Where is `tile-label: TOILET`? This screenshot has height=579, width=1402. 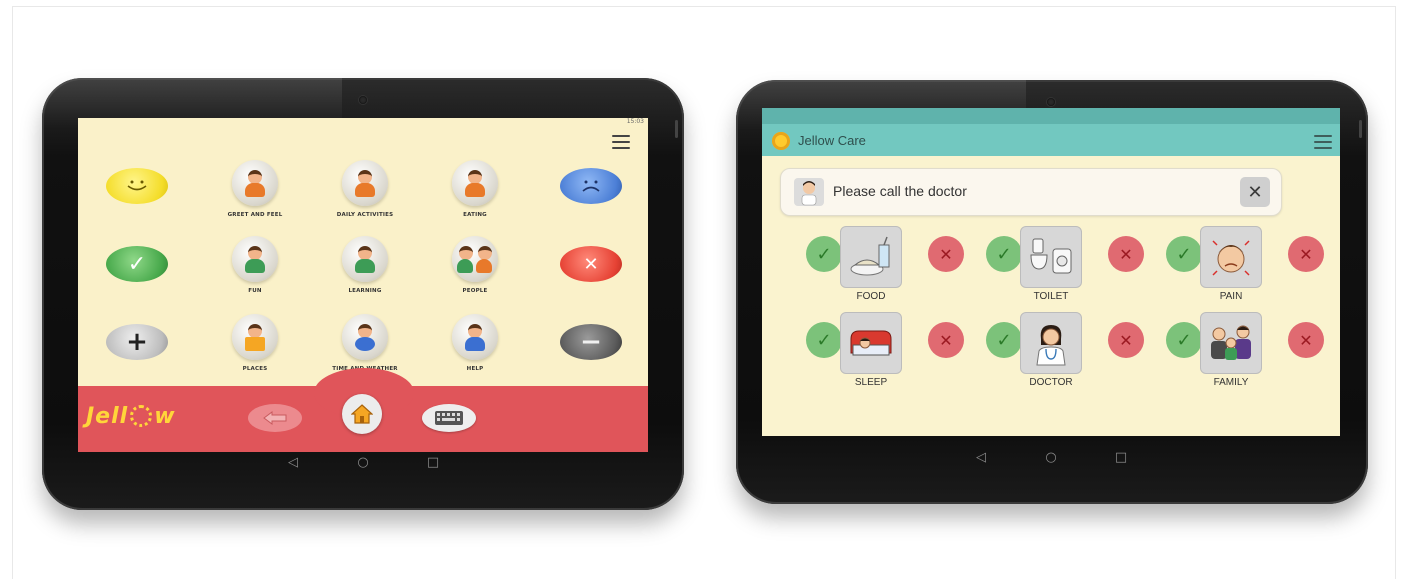
tile-label: TOILET is located at coordinates (1051, 296).